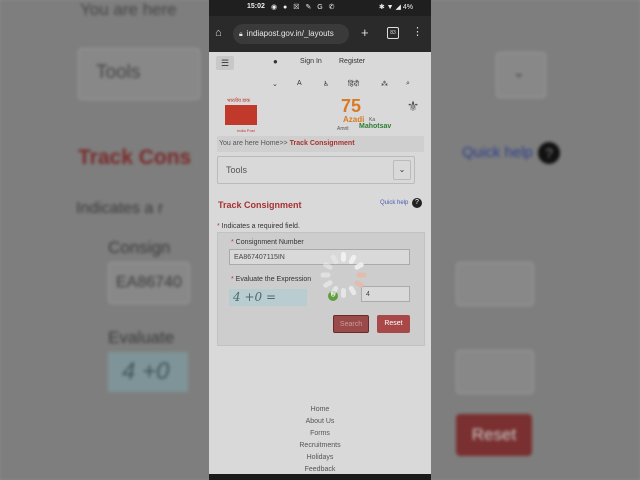 The width and height of the screenshot is (640, 480). Describe the element at coordinates (384, 84) in the screenshot. I see `sitemap-icon: ⁂` at that location.